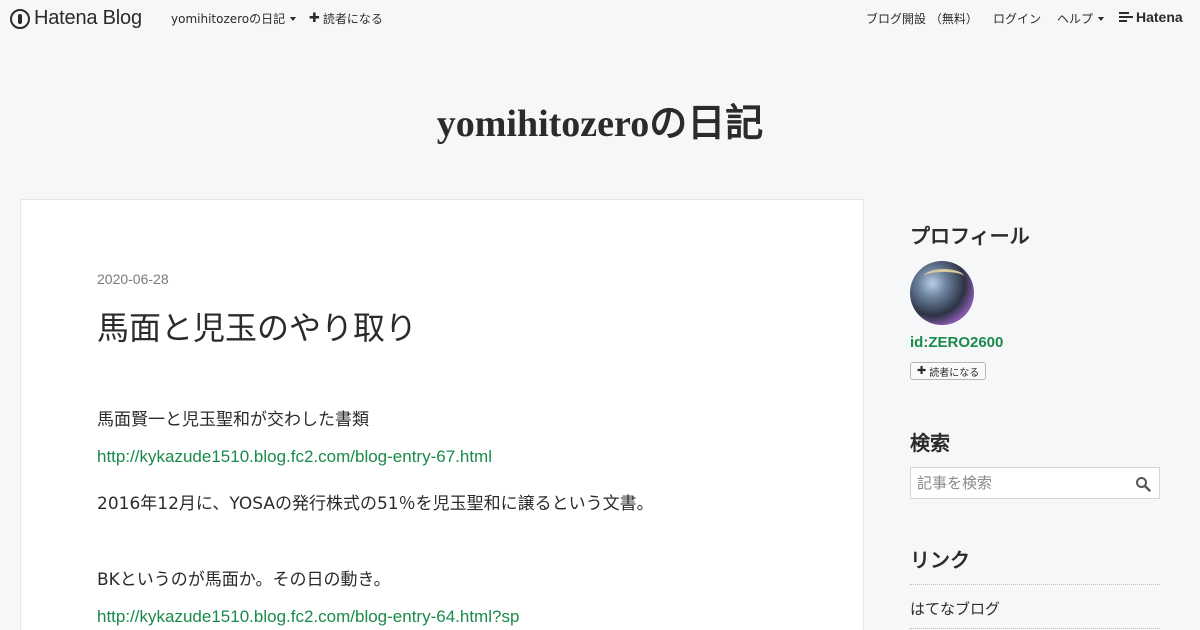 This screenshot has height=630, width=1200. What do you see at coordinates (955, 608) in the screenshot?
I see `sidebar-link-hatenablog: はてなブログ` at bounding box center [955, 608].